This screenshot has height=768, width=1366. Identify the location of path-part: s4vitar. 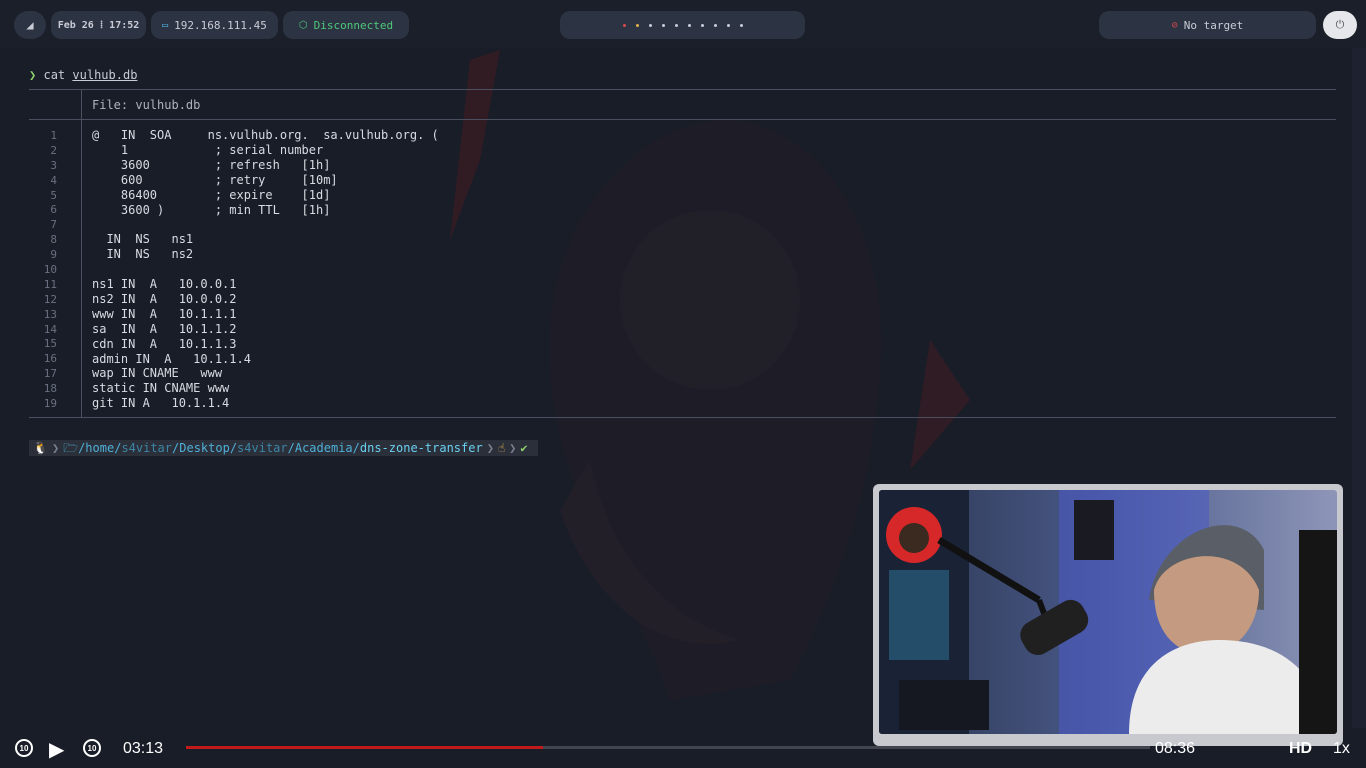
(147, 447).